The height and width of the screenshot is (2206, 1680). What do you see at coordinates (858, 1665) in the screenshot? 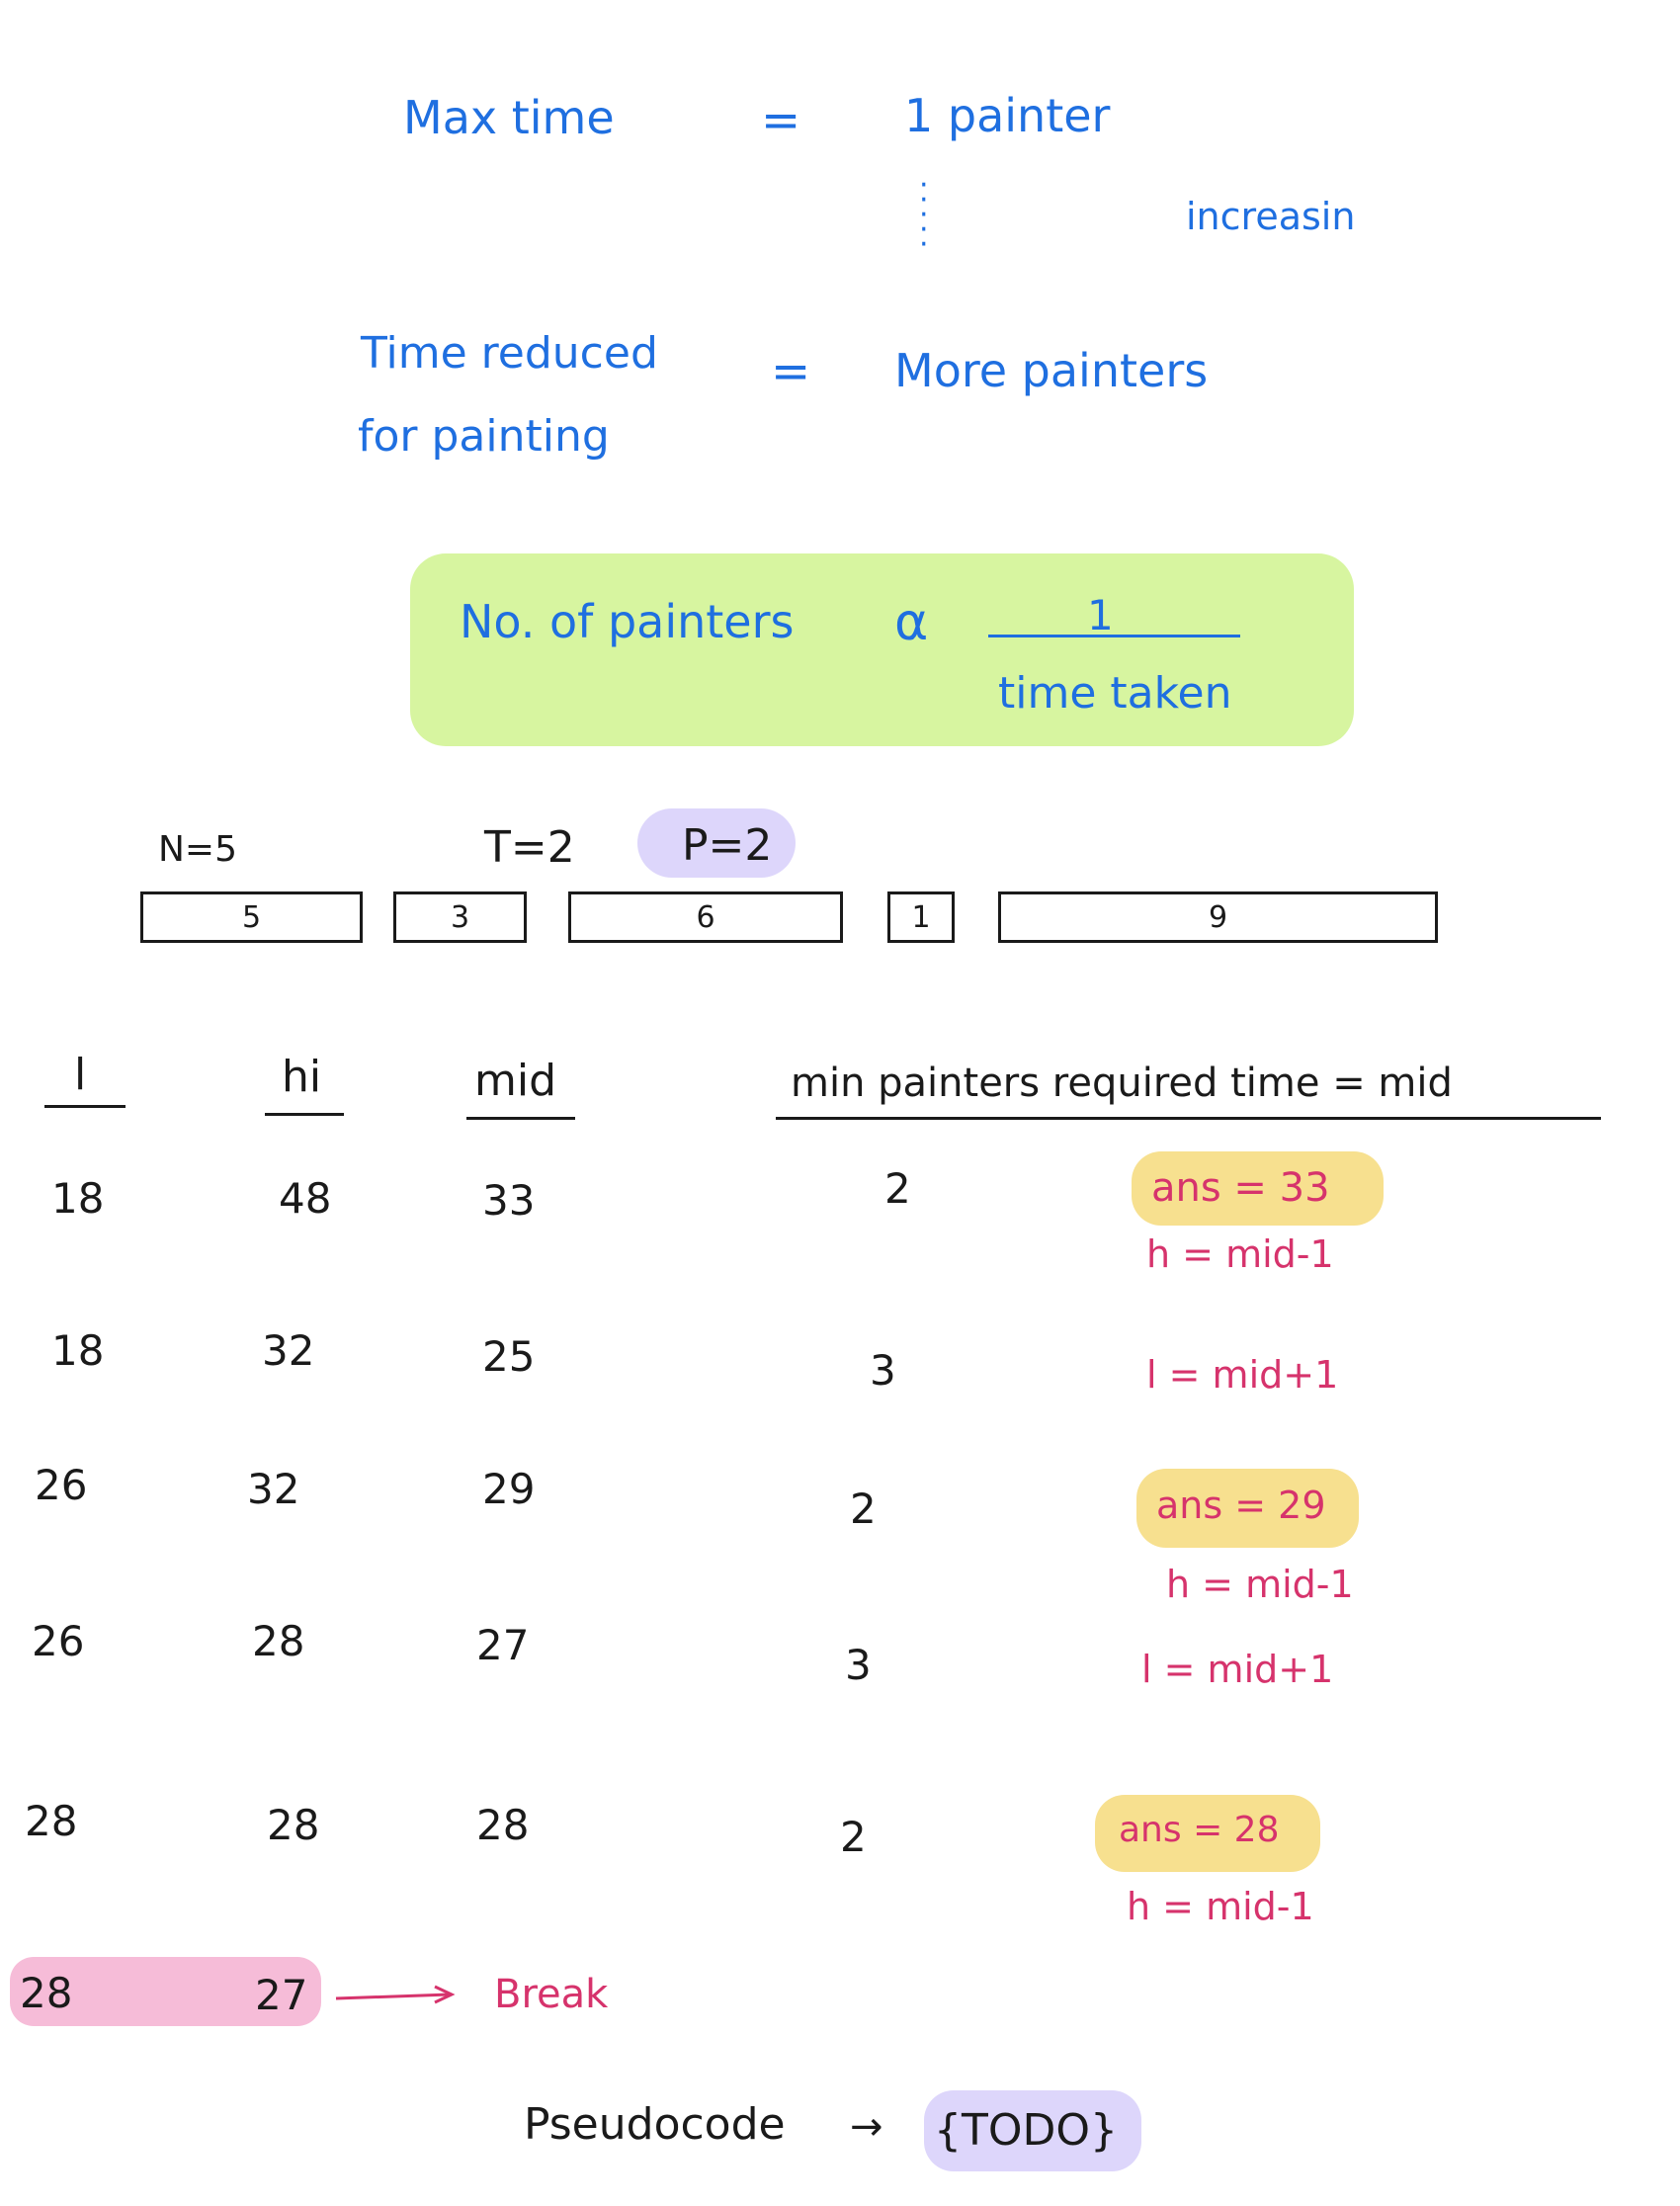
I see `row4-painters: 3` at bounding box center [858, 1665].